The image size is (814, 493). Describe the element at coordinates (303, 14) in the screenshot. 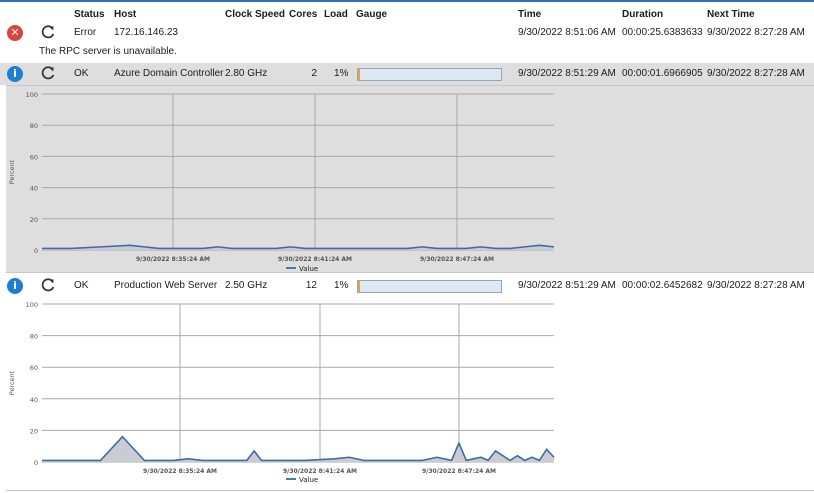

I see `col-cores: Cores` at that location.